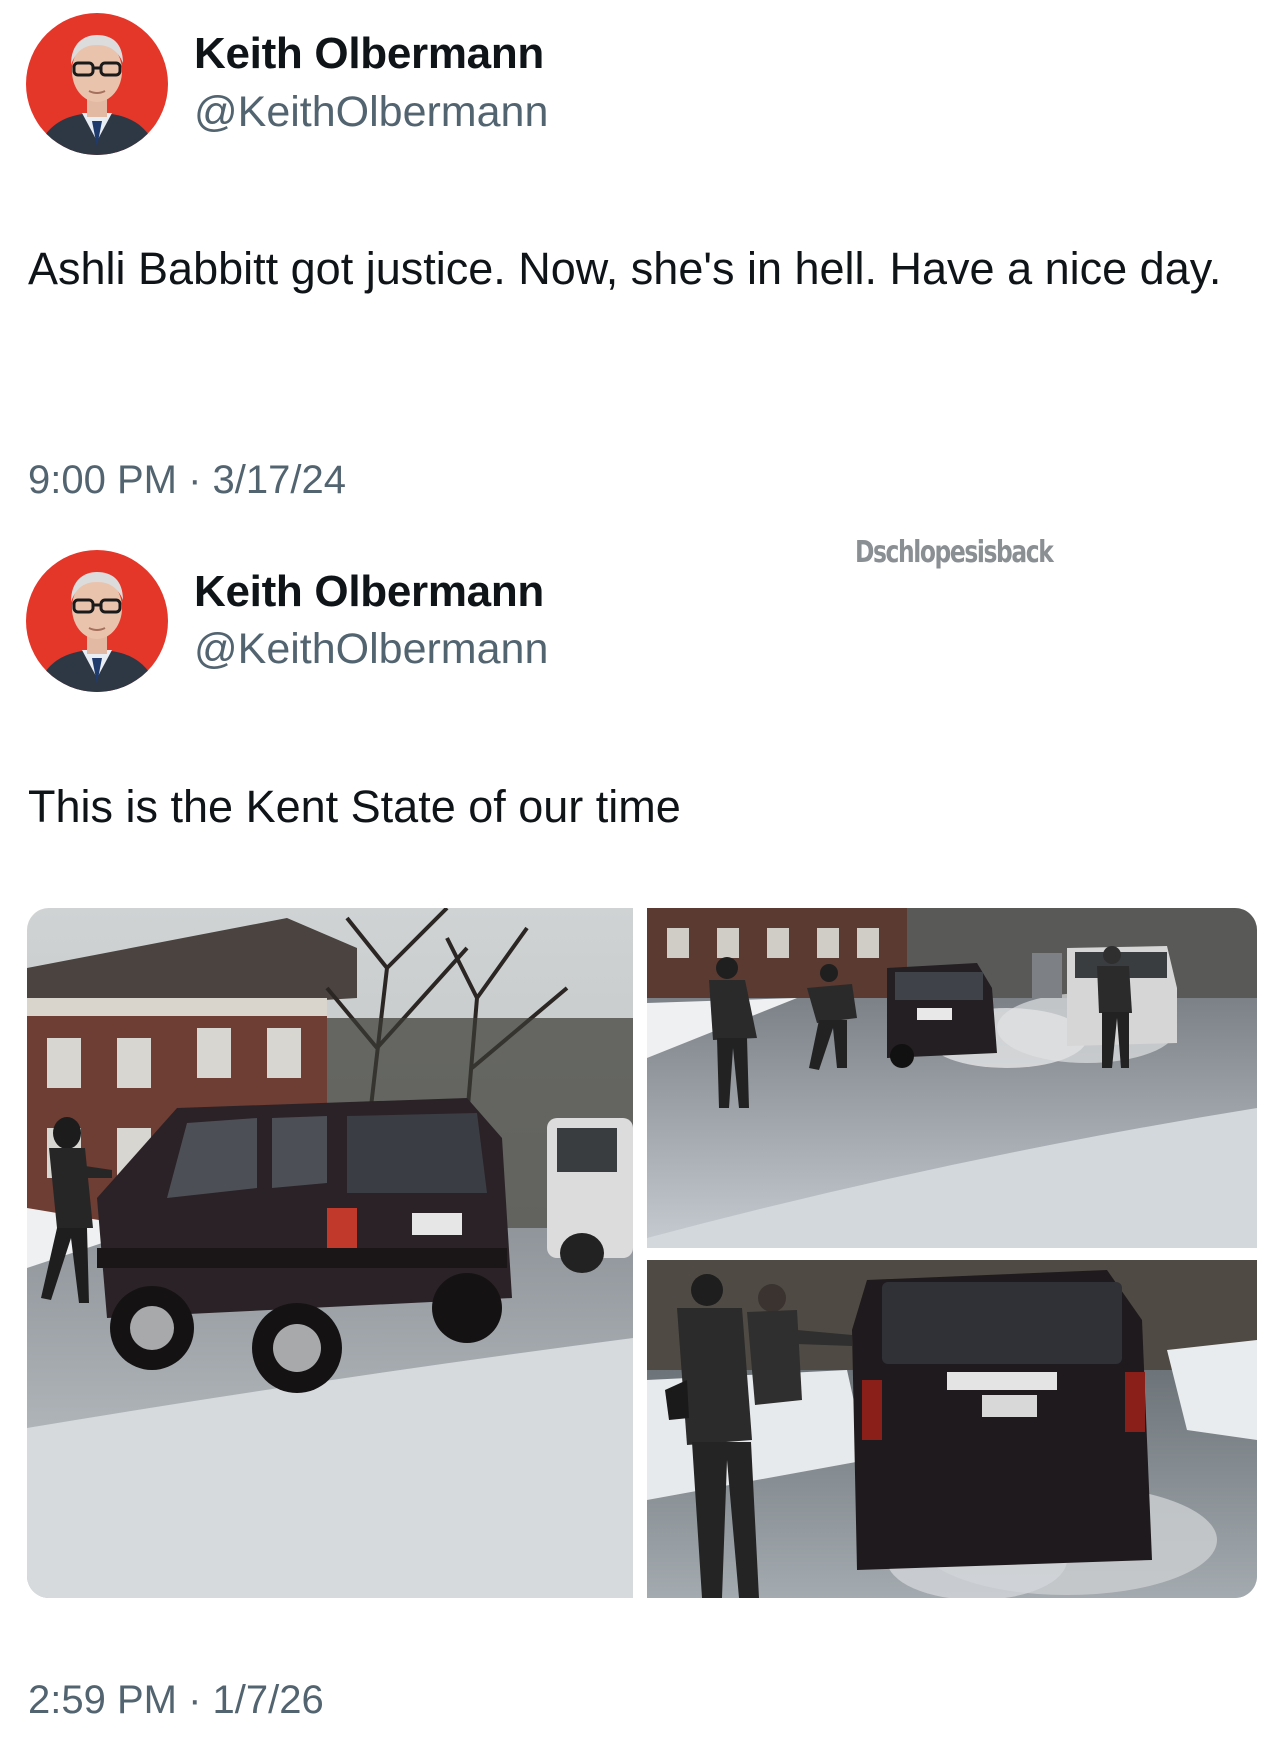  I want to click on tweet-text: This is the Kent State of our time, so click(354, 806).